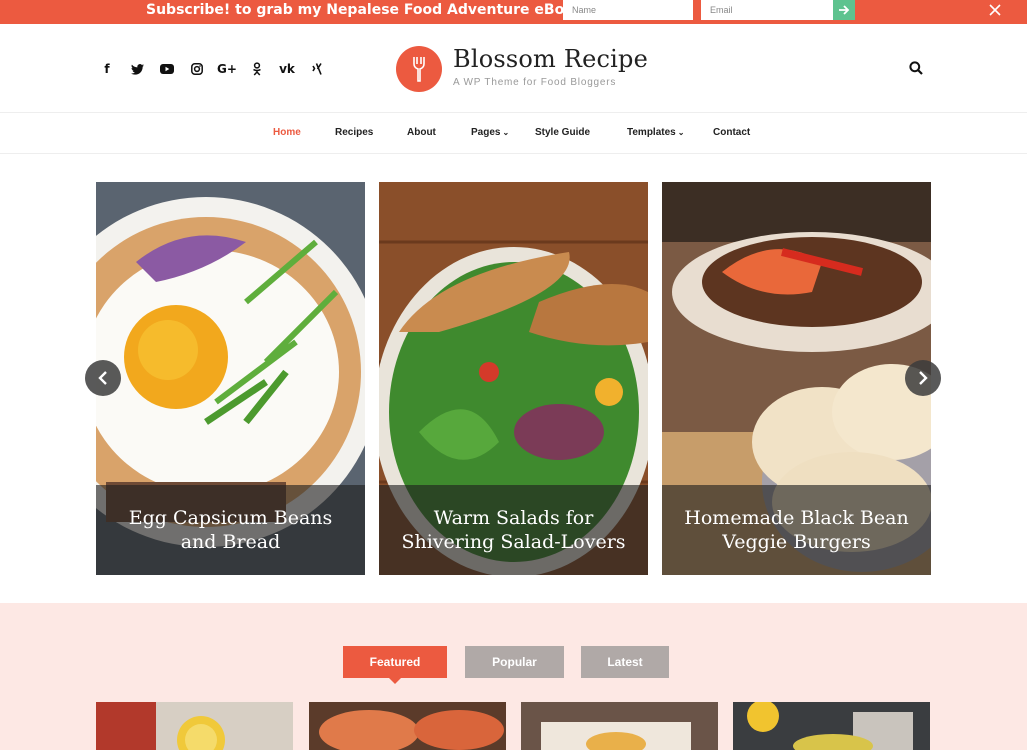 The height and width of the screenshot is (750, 1027). I want to click on search-icon, so click(916, 68).